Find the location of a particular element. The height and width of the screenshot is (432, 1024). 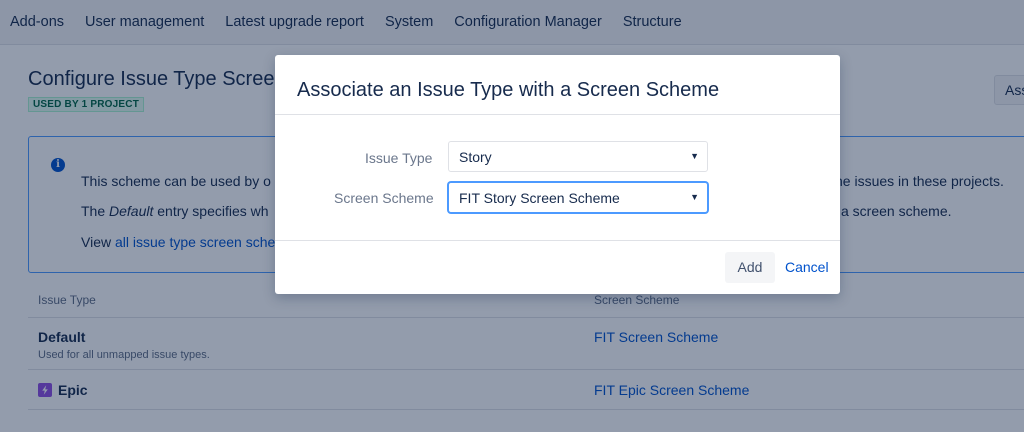

screen-scheme-label: Screen Scheme is located at coordinates (384, 198).